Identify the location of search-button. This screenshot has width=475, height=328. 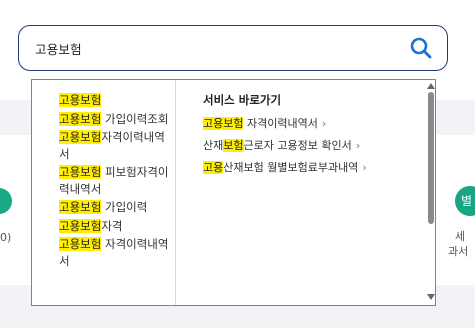
(421, 48).